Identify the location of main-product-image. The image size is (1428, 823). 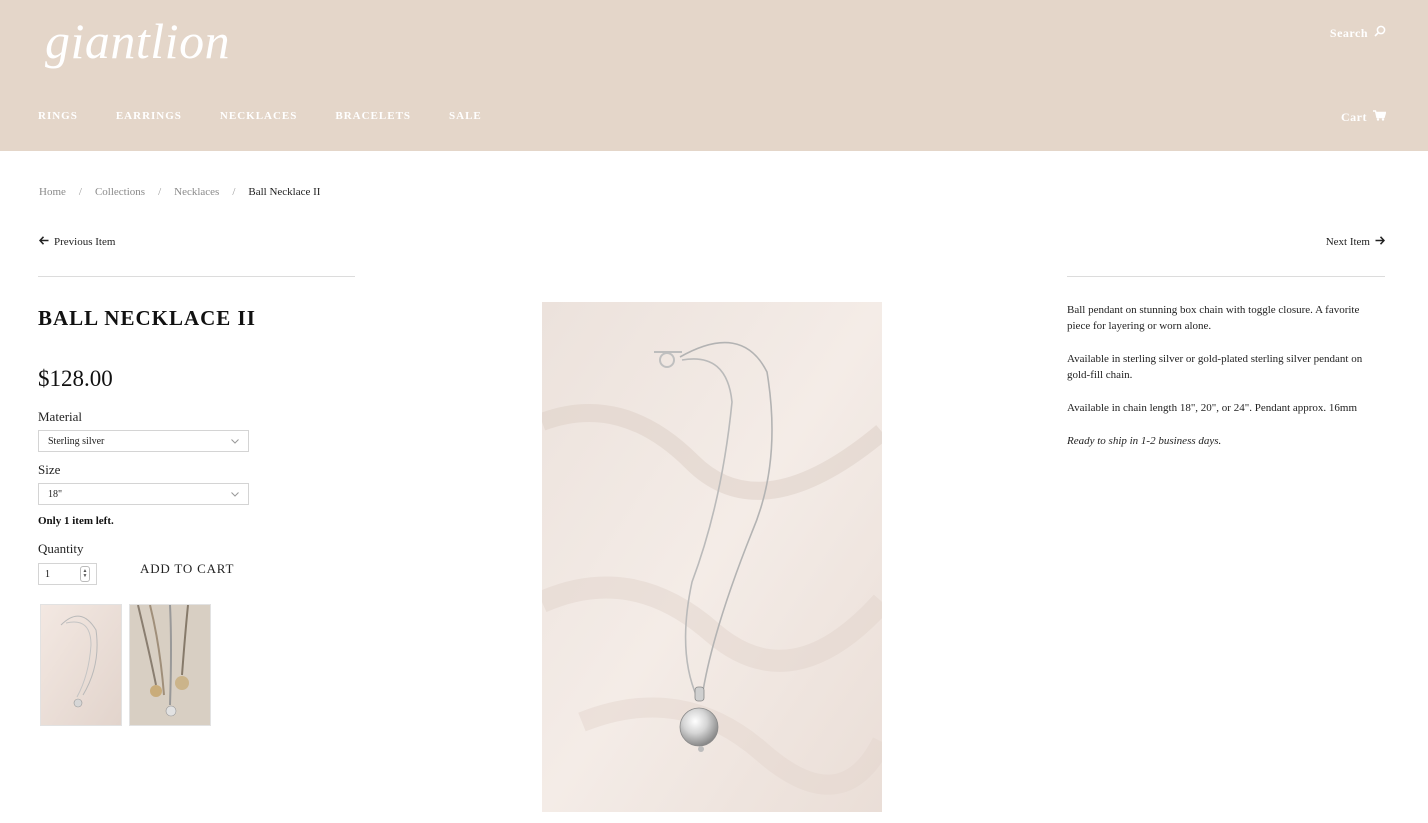
(712, 557).